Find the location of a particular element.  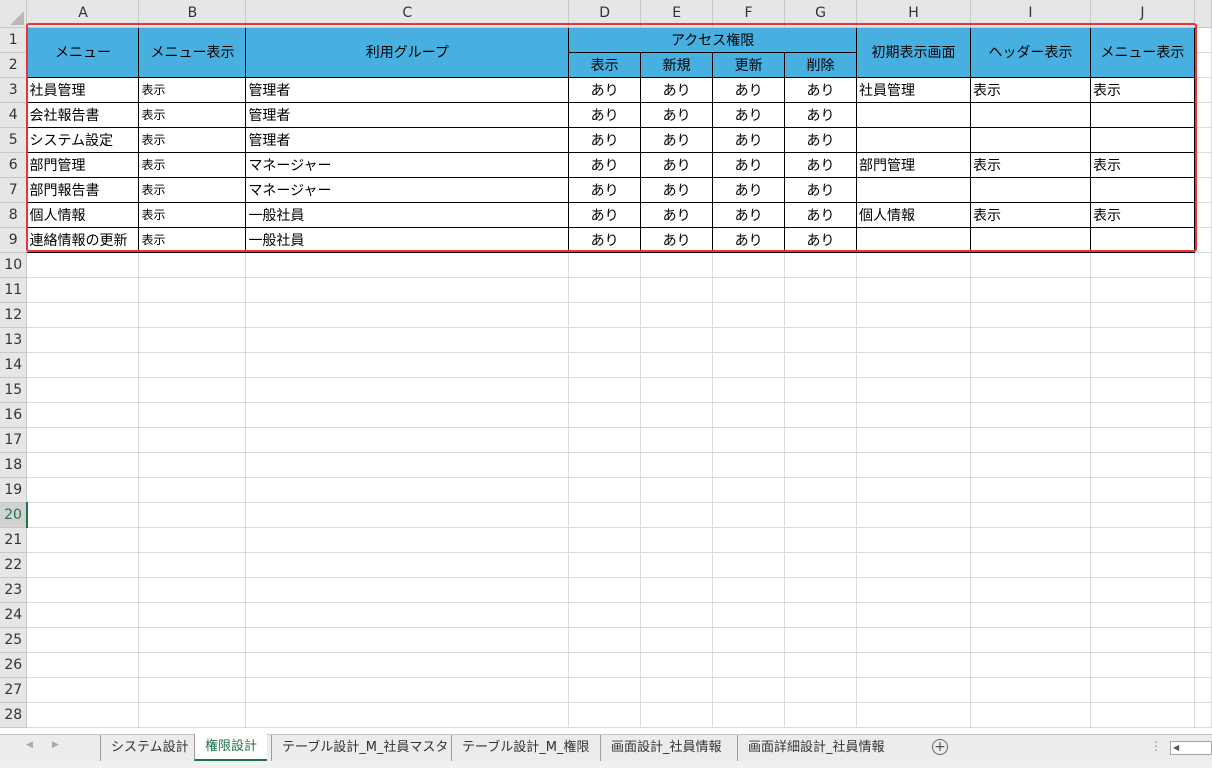

cell-access-create: あり is located at coordinates (677, 215).